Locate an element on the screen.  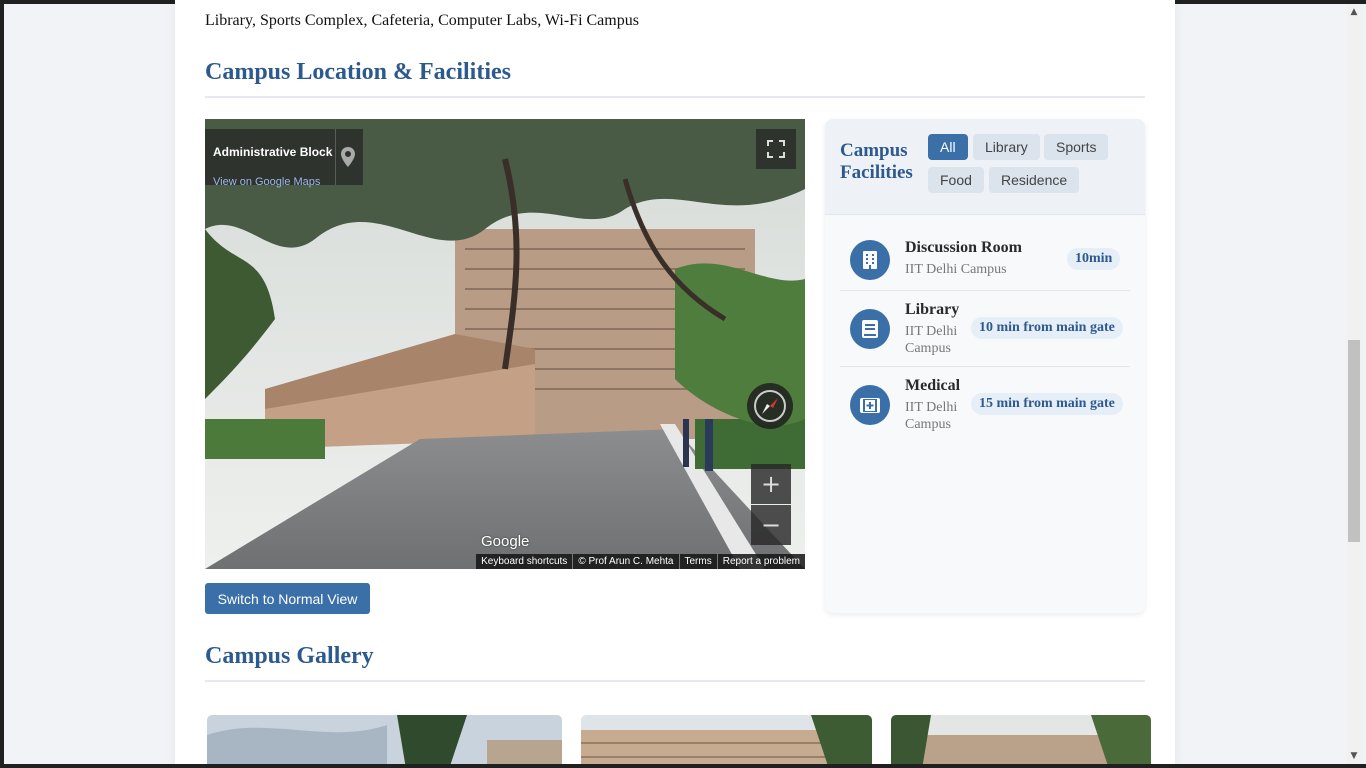
building-icon is located at coordinates (870, 260).